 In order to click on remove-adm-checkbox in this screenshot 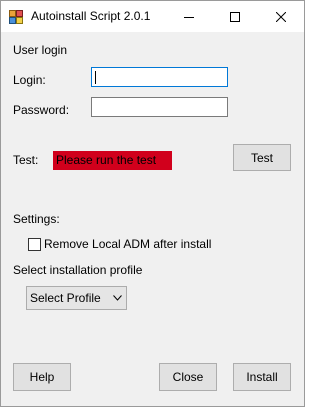, I will do `click(34, 244)`.